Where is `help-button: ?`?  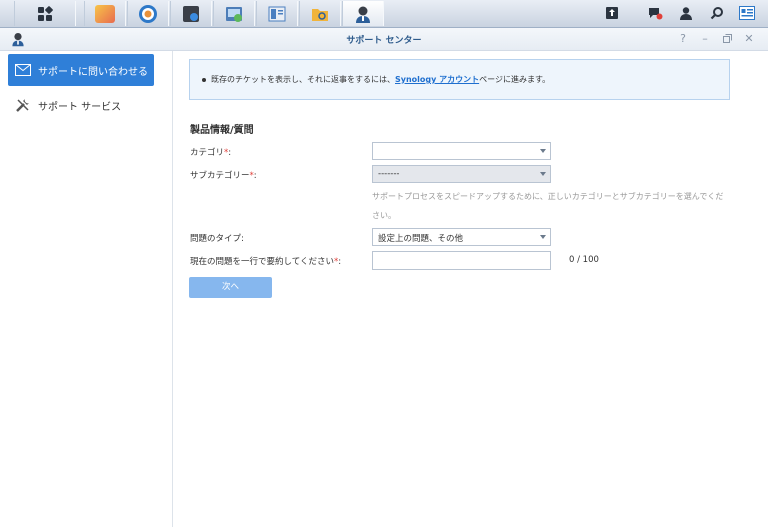 help-button: ? is located at coordinates (683, 38).